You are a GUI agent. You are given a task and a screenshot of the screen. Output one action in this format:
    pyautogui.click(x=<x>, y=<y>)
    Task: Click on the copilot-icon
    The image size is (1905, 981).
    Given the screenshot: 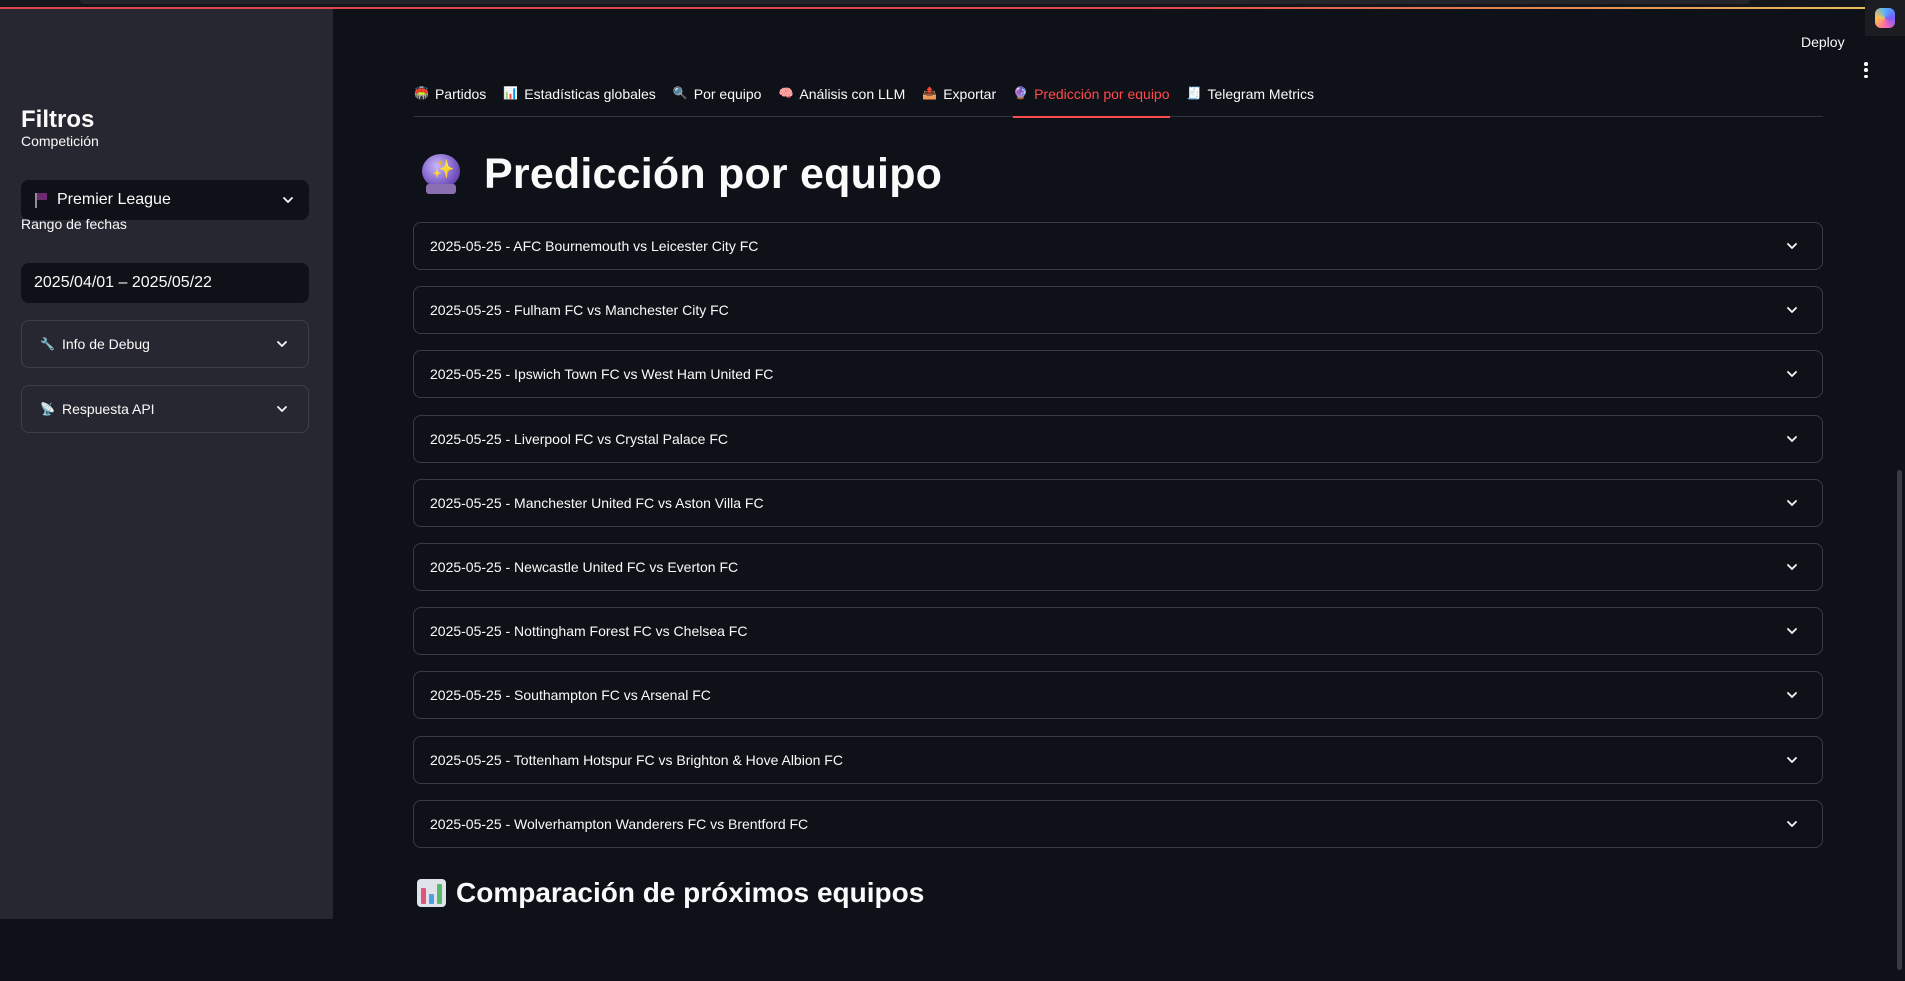 What is the action you would take?
    pyautogui.click(x=1885, y=18)
    